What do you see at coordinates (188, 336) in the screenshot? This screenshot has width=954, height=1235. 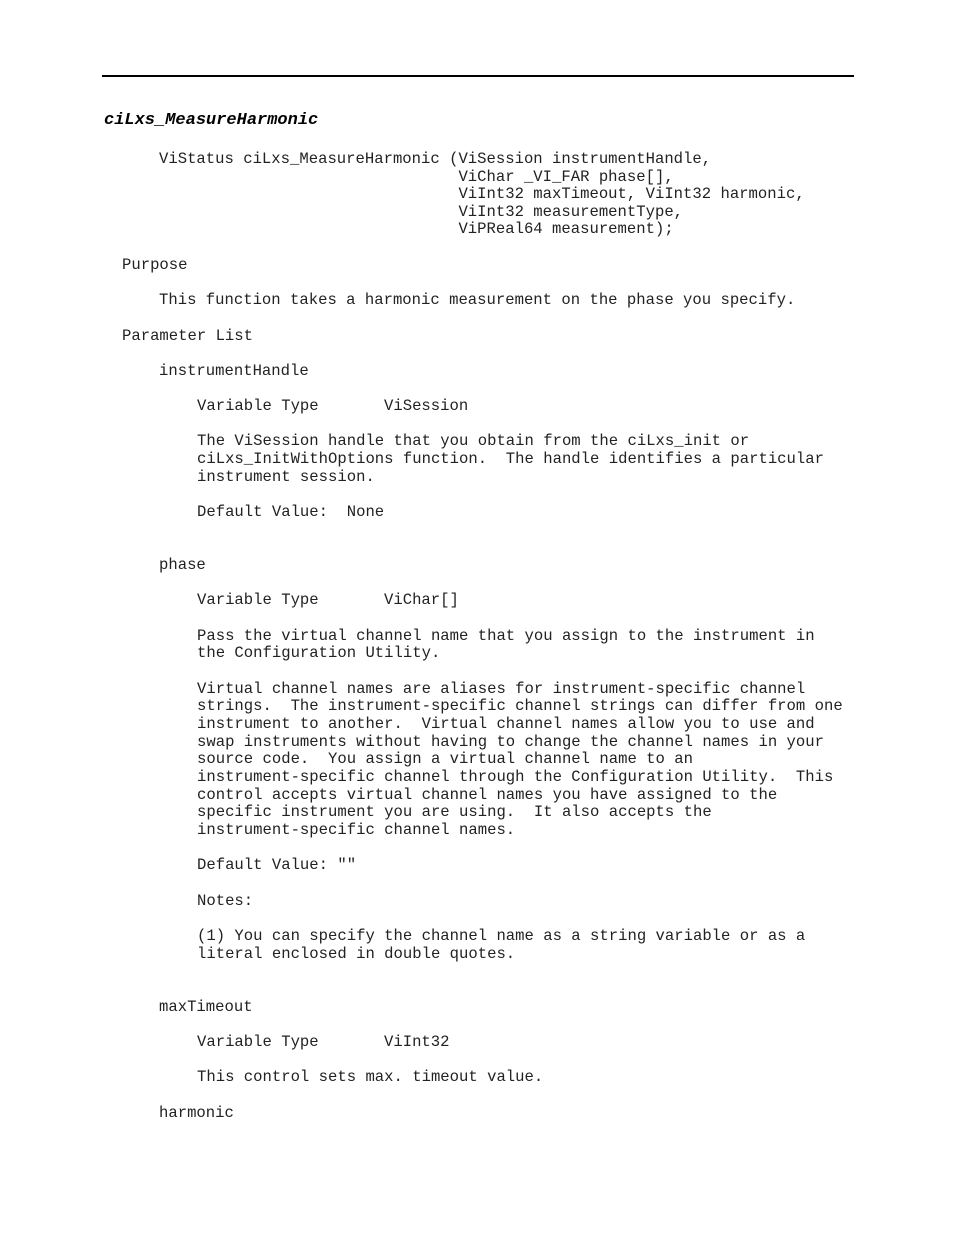 I see `parameter-list-heading: Parameter List` at bounding box center [188, 336].